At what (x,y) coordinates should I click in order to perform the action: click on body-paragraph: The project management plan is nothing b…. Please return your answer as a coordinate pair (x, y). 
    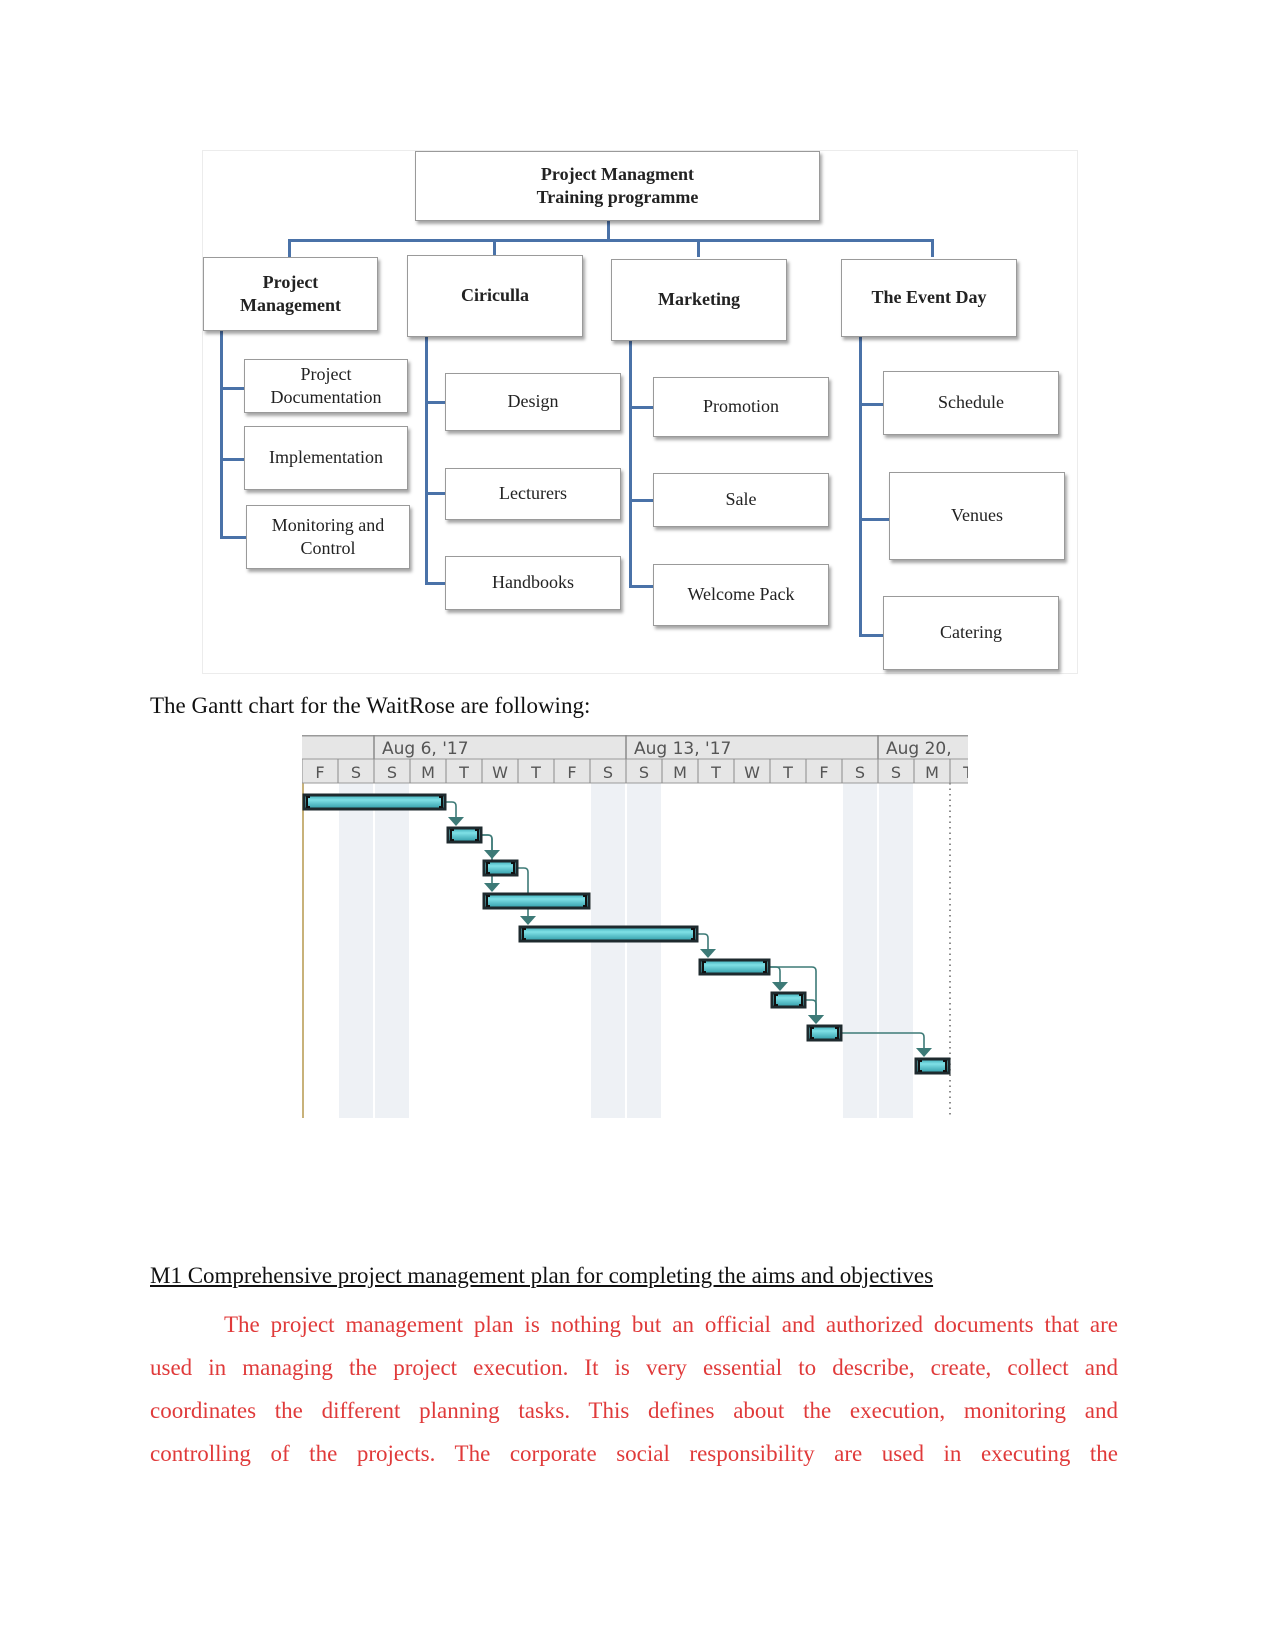
    Looking at the image, I should click on (634, 1389).